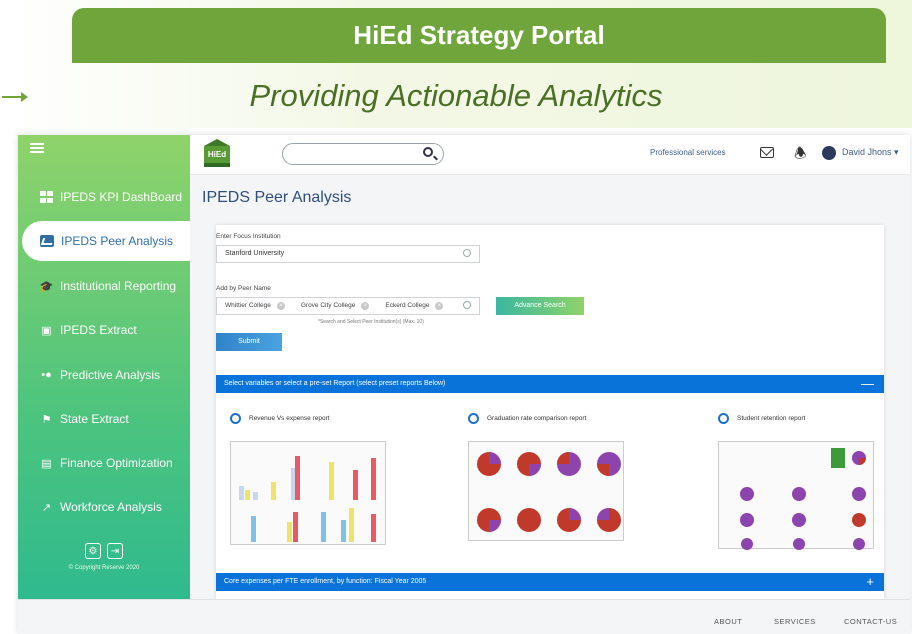  I want to click on report-radio-retention: Student retention report, so click(761, 418).